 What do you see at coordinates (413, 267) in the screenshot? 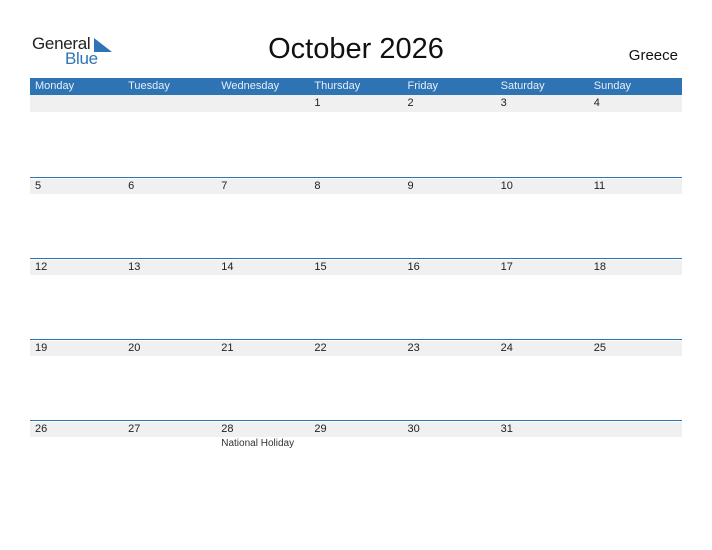
I see `day-number: 16` at bounding box center [413, 267].